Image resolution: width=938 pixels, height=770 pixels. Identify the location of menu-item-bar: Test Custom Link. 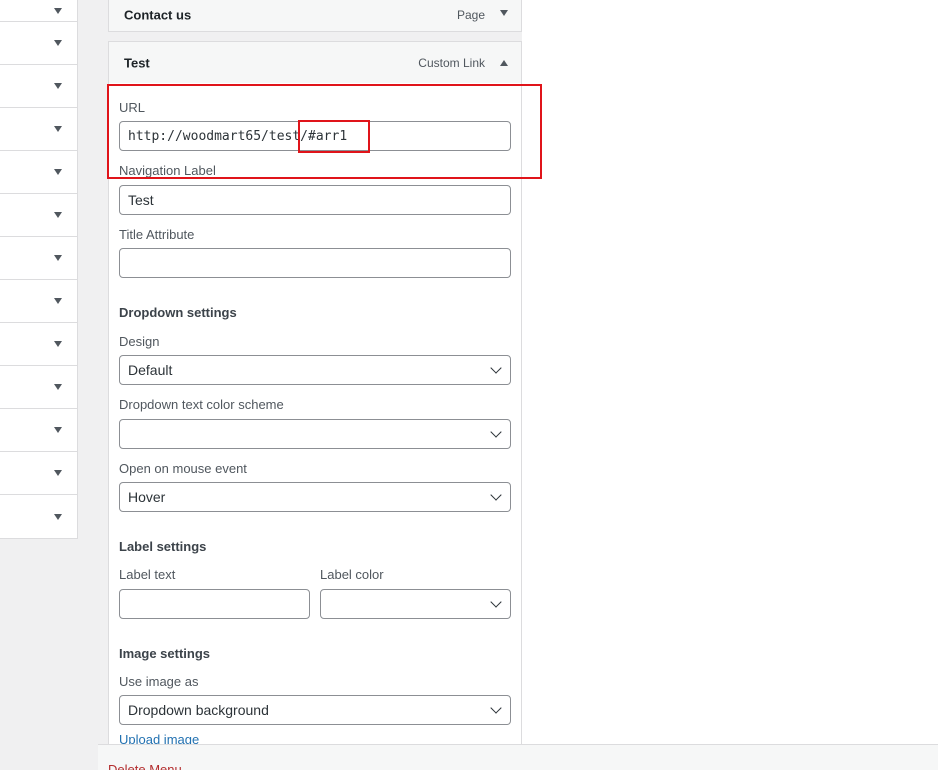
(315, 62).